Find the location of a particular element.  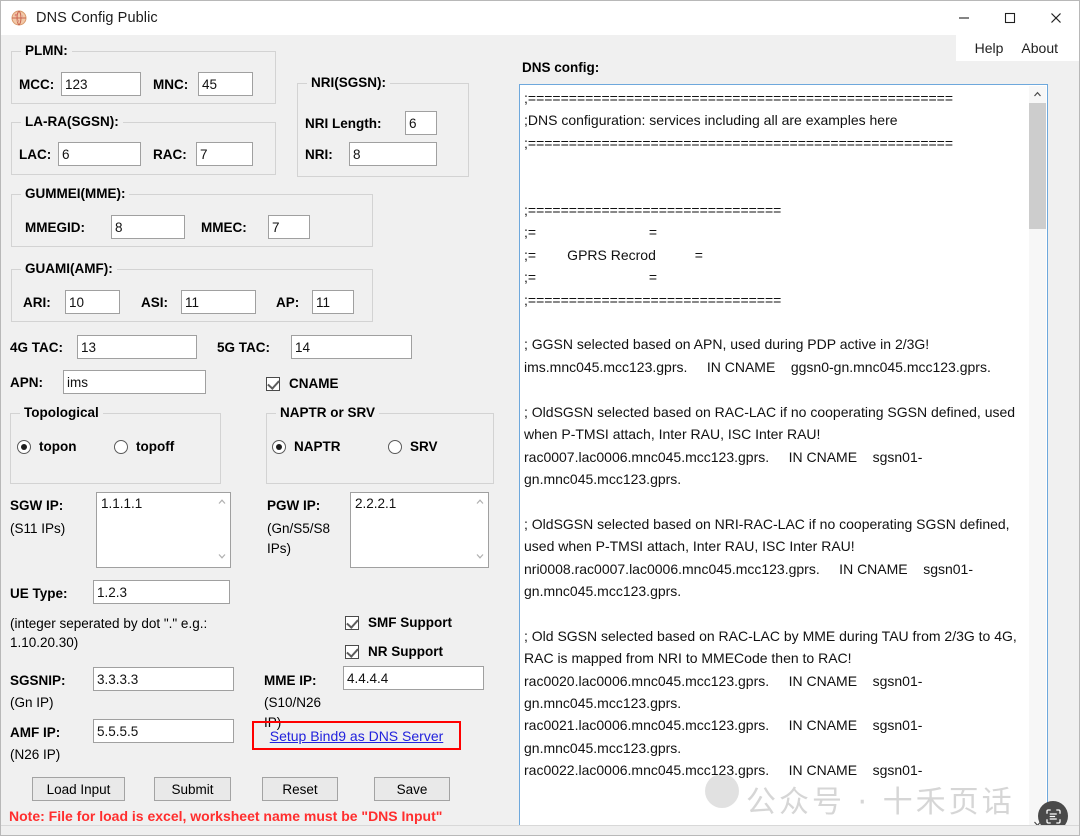

mmec-label: MMEC: is located at coordinates (224, 227).